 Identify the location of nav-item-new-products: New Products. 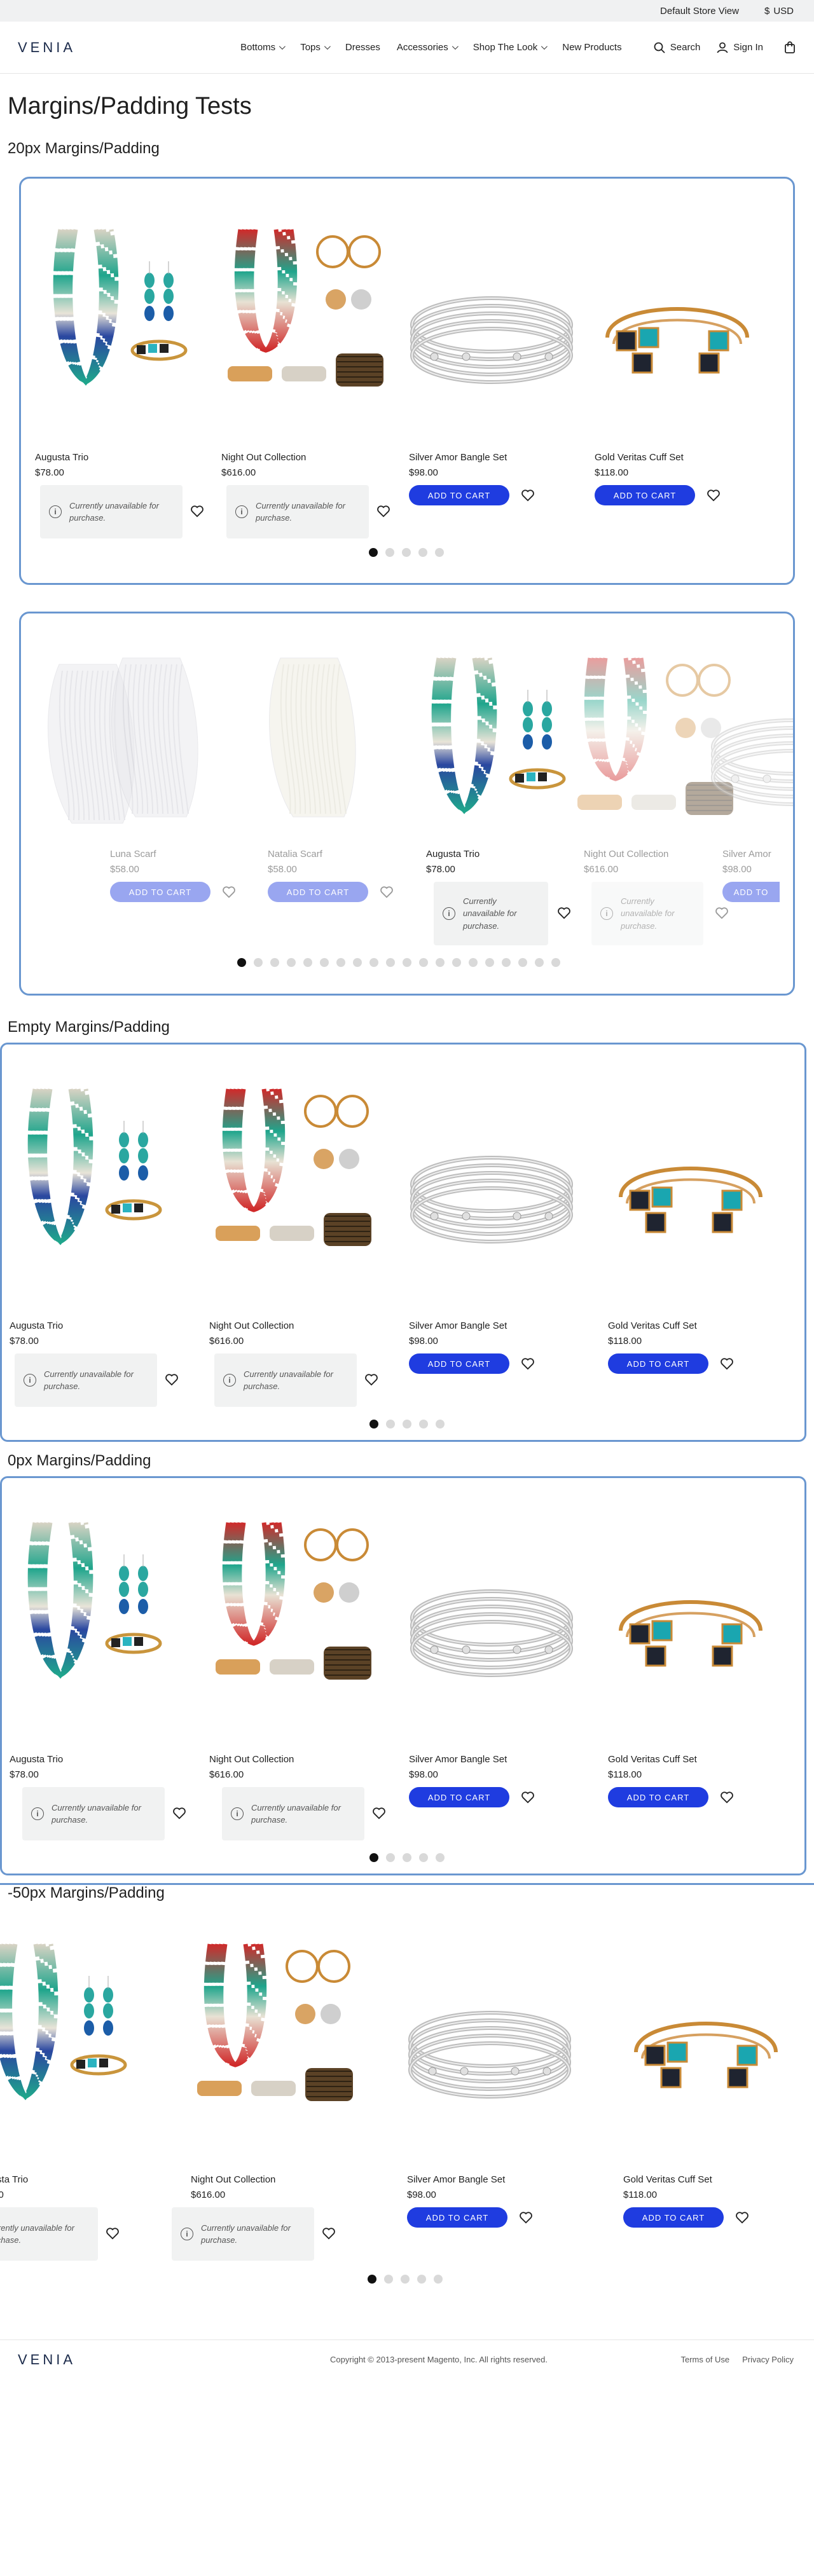
(591, 47).